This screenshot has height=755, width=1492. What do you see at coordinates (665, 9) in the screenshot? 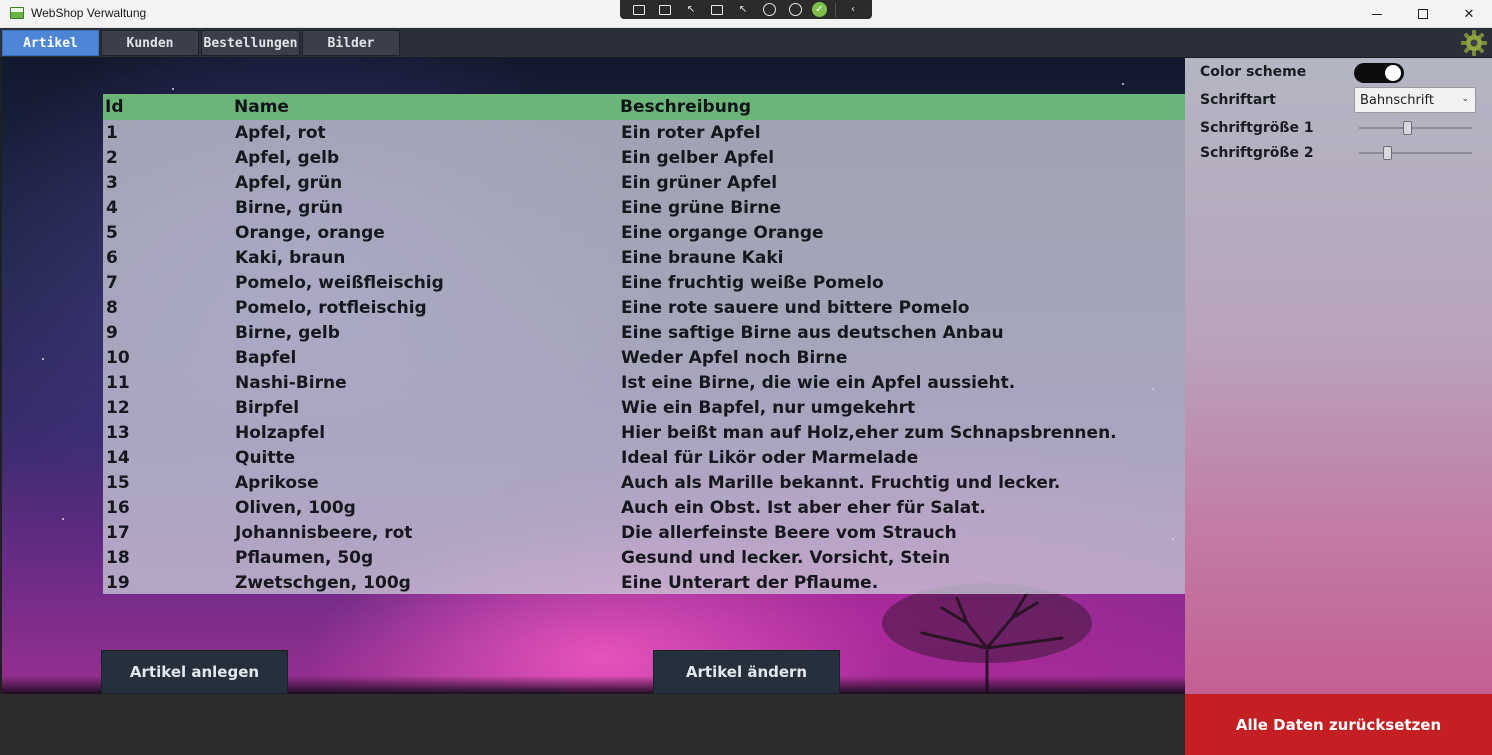
I see `record-icon` at bounding box center [665, 9].